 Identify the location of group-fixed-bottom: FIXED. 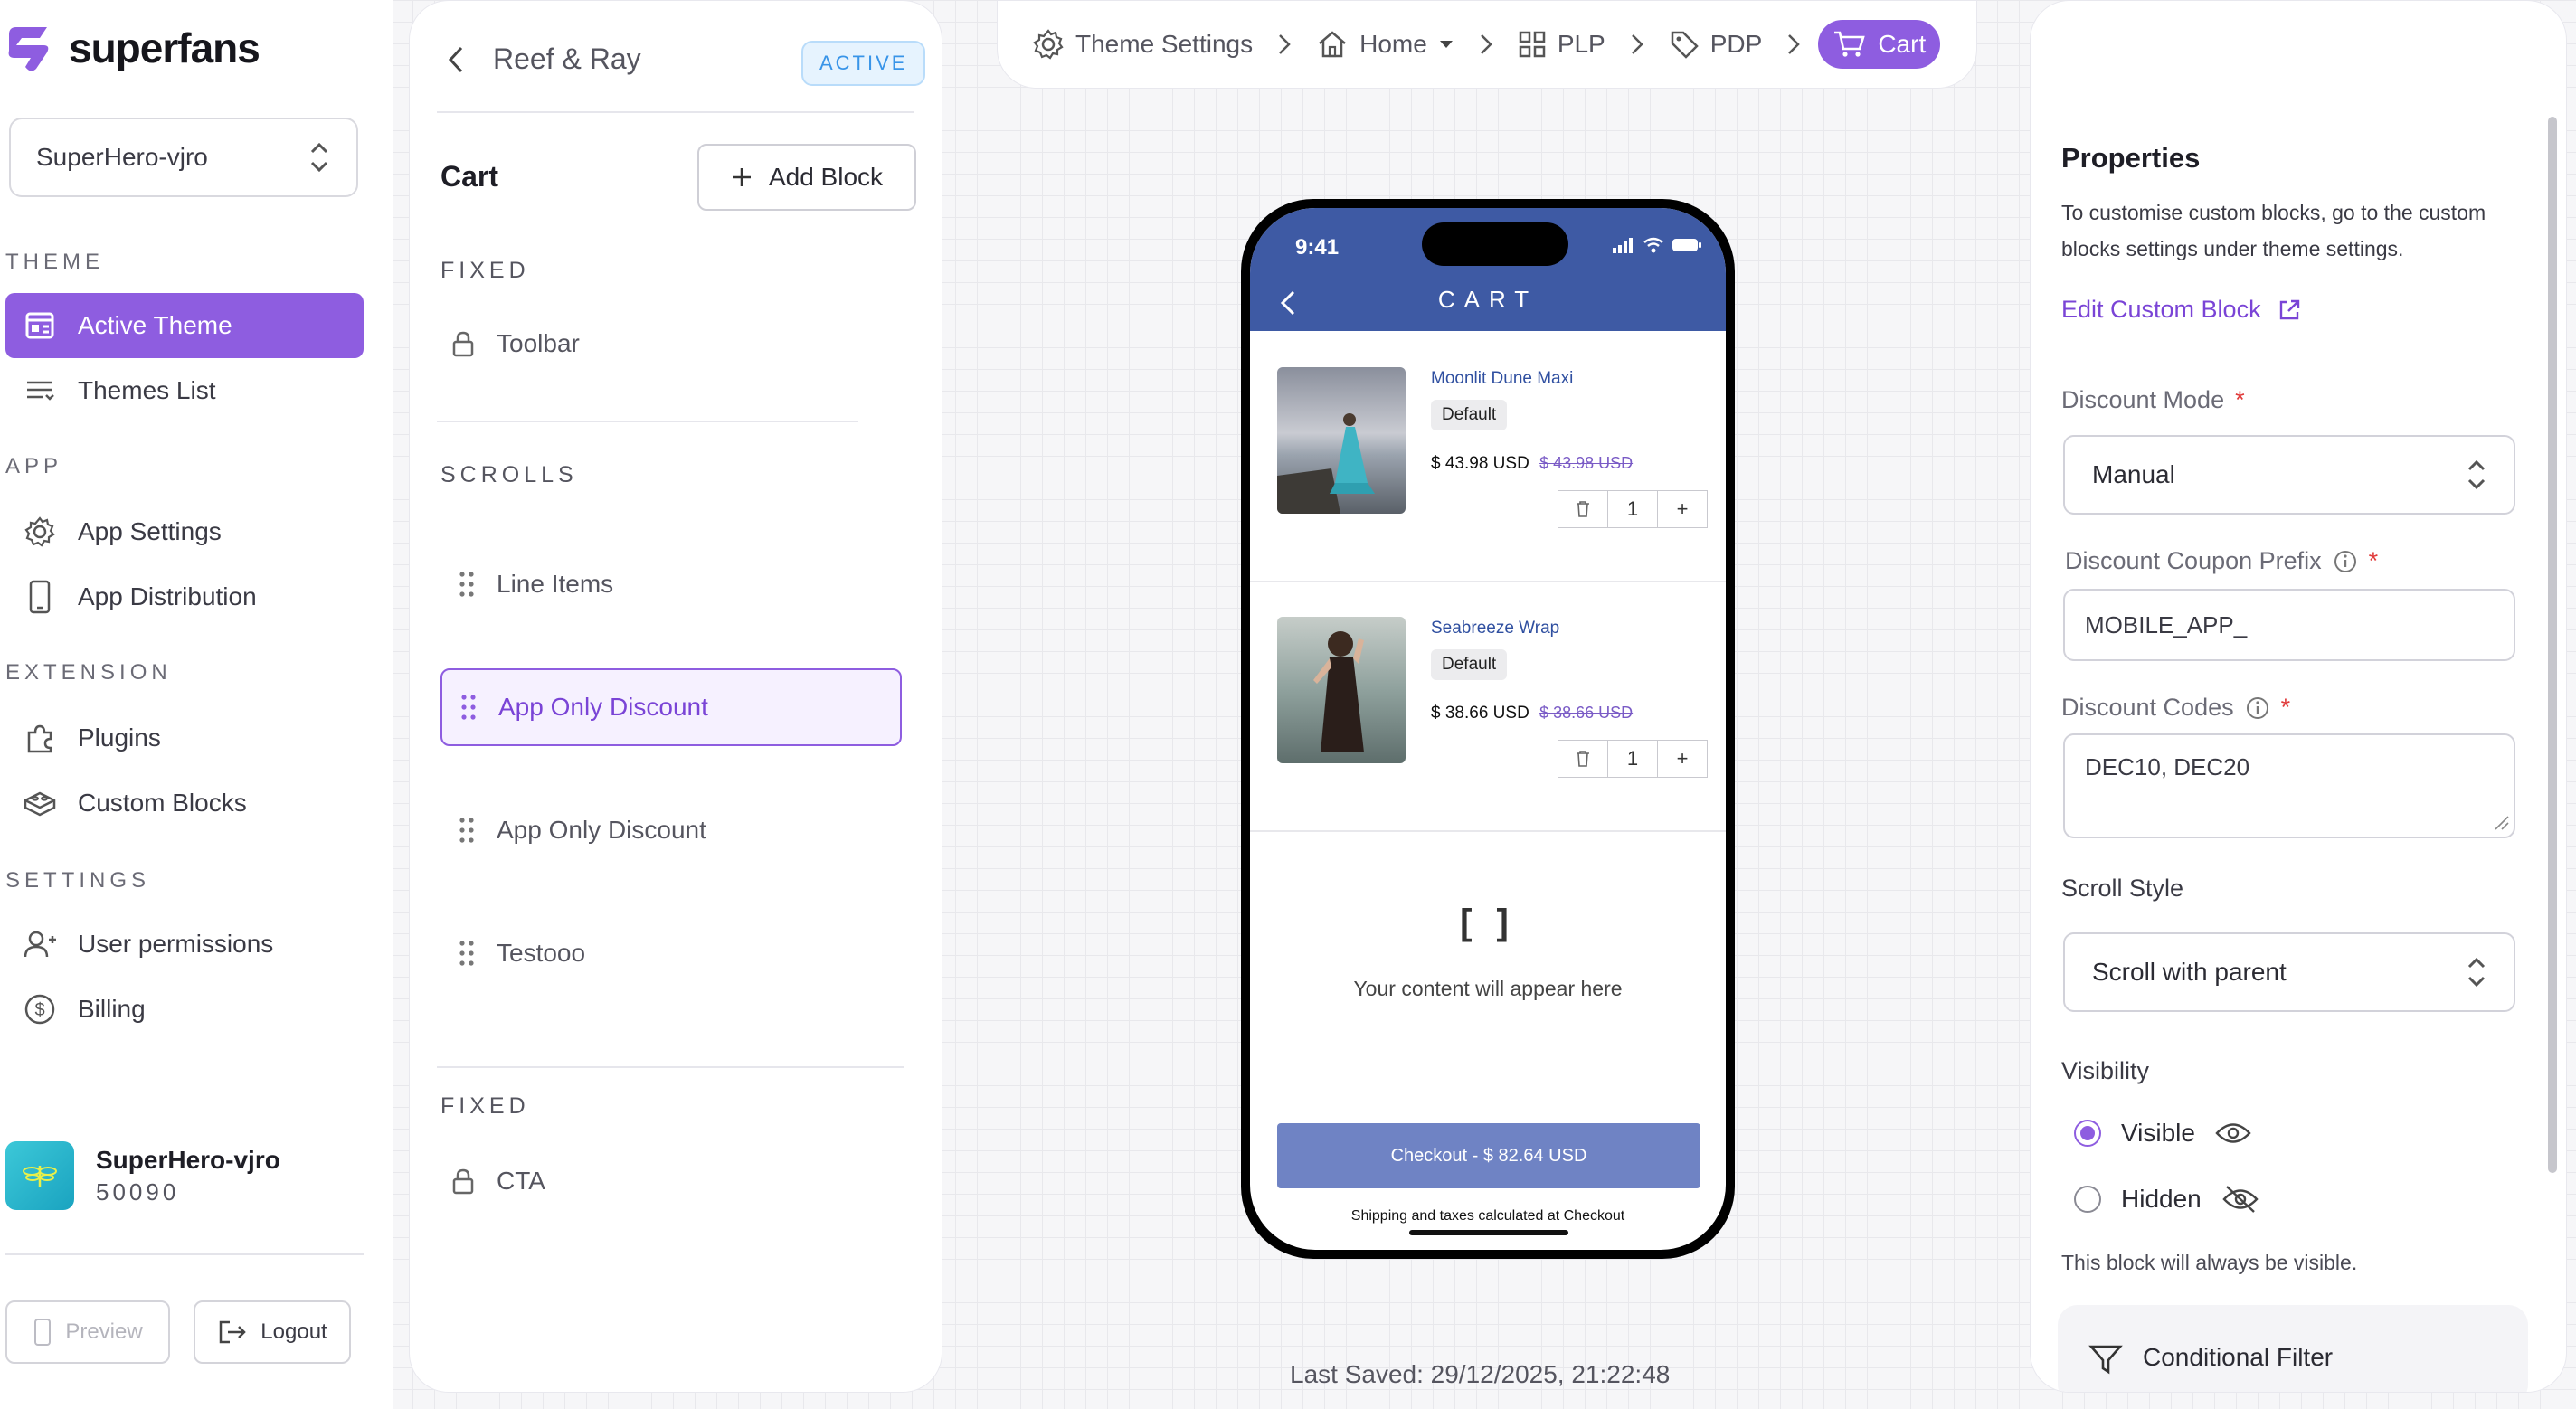
(485, 1106).